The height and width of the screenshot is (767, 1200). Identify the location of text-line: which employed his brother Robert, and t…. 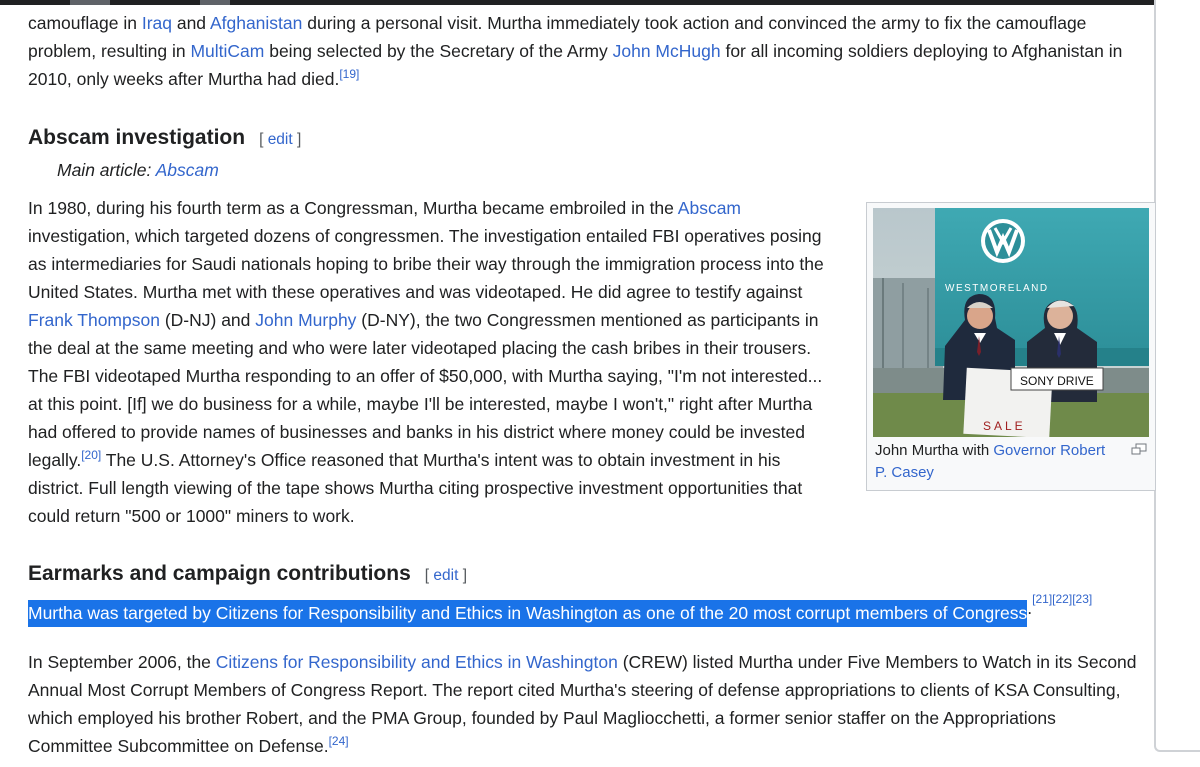
(582, 718).